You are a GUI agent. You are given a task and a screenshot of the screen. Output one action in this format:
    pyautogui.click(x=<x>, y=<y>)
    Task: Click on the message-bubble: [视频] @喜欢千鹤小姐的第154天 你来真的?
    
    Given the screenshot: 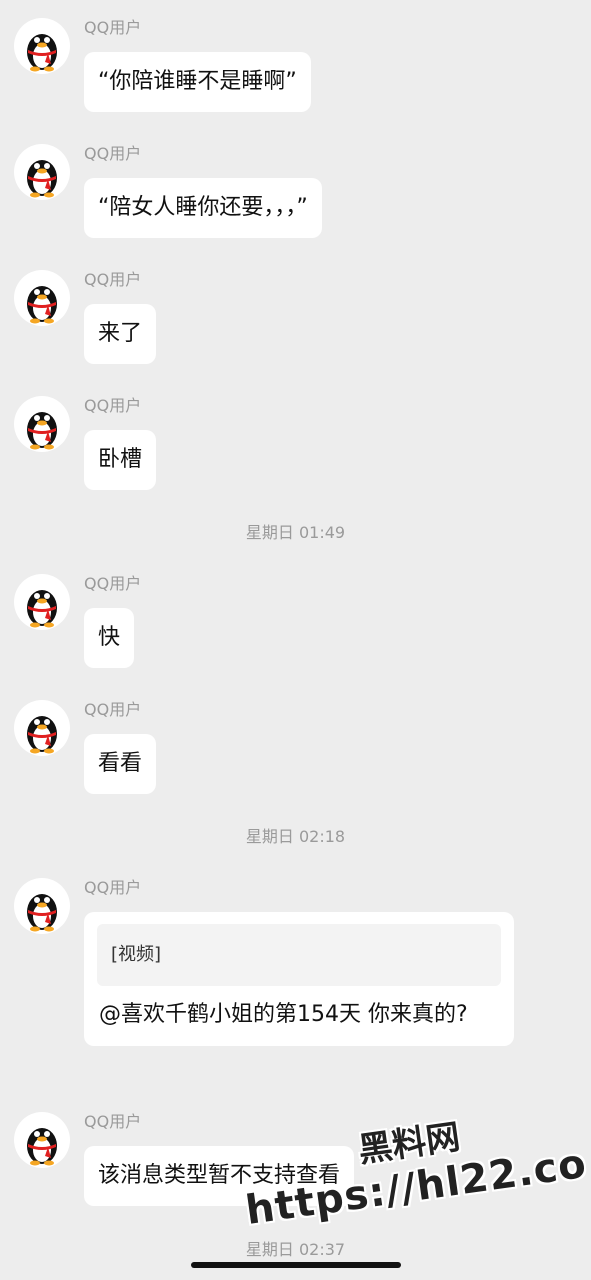 What is the action you would take?
    pyautogui.click(x=299, y=979)
    